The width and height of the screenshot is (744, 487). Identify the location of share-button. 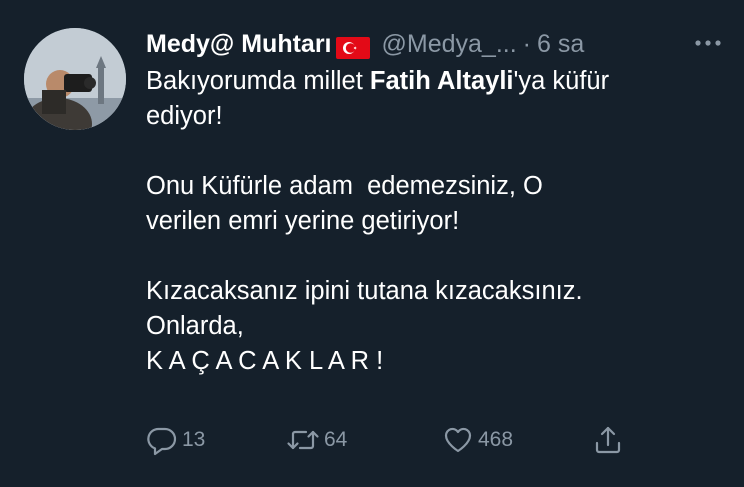
(608, 440).